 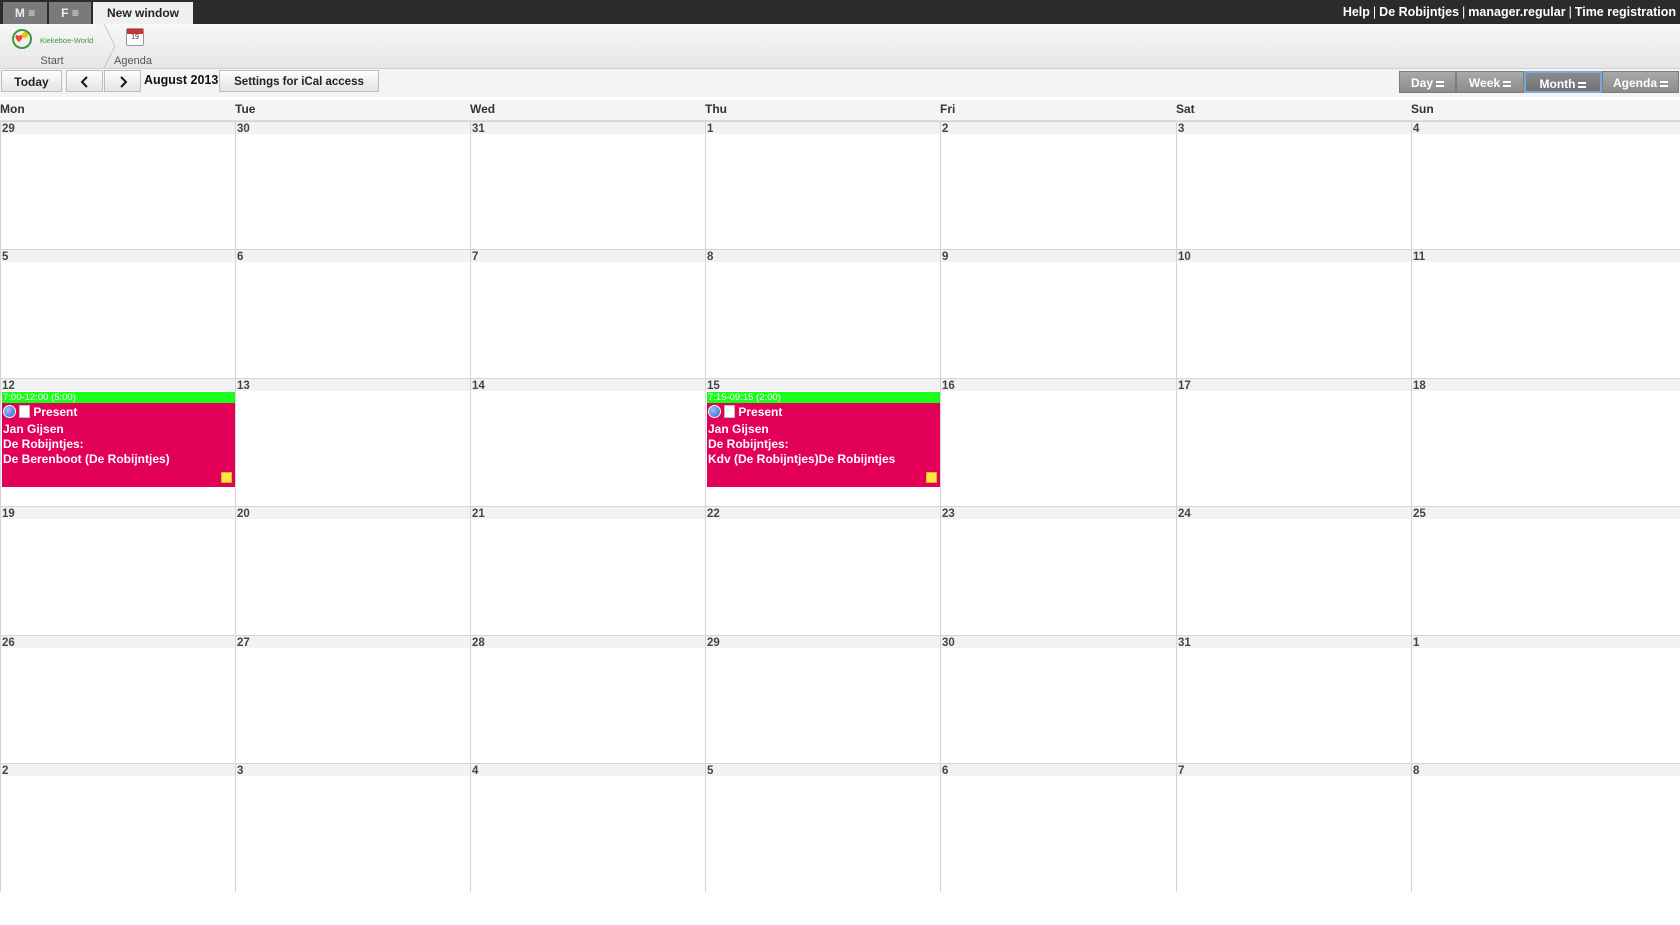 I want to click on day-cell: 11, so click(x=1545, y=314).